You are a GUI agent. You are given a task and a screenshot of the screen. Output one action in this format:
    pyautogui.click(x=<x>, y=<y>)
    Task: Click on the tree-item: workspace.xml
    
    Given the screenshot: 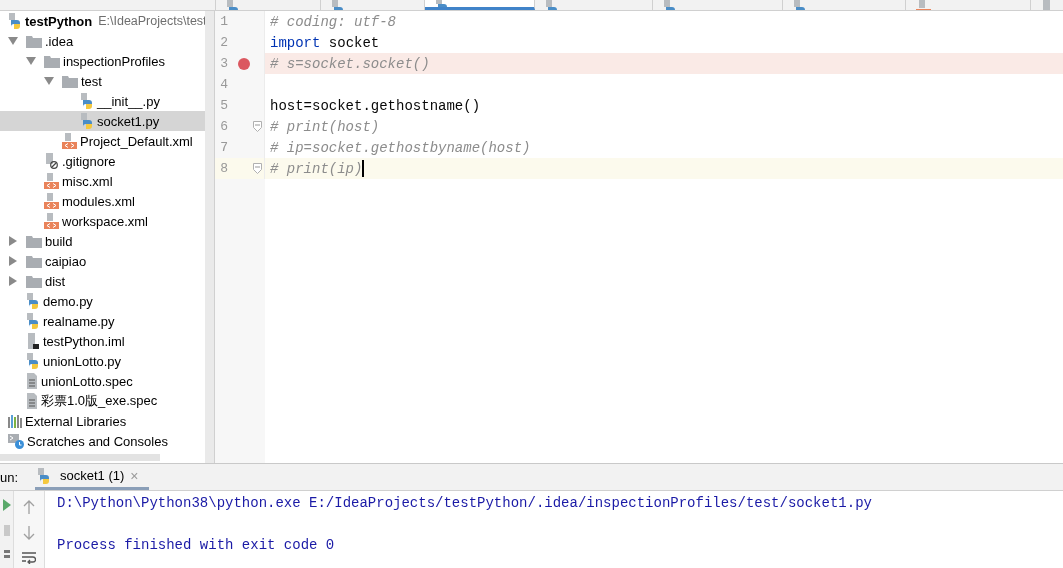 What is the action you would take?
    pyautogui.click(x=102, y=221)
    